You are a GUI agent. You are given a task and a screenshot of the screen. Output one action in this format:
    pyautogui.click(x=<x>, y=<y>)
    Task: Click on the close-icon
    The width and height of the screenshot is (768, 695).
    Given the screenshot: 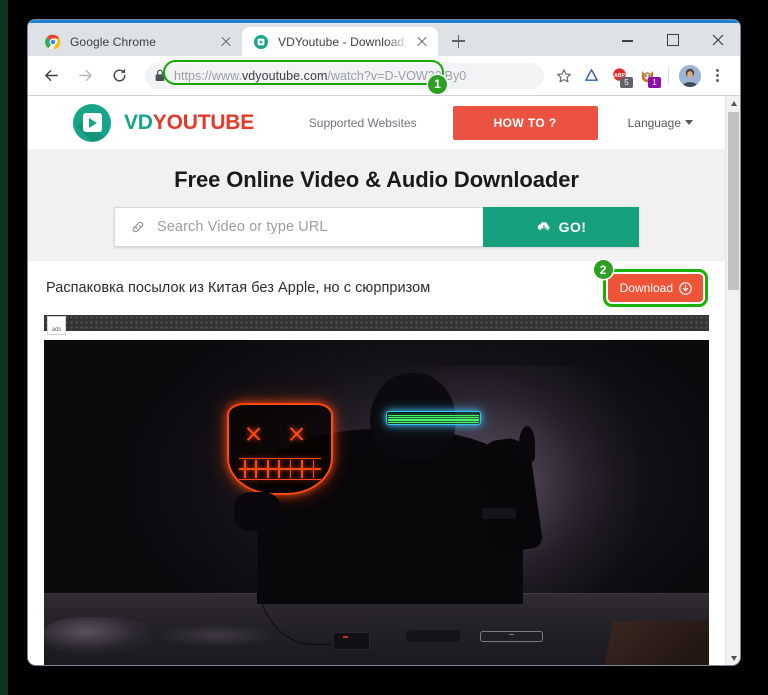 What is the action you would take?
    pyautogui.click(x=717, y=39)
    